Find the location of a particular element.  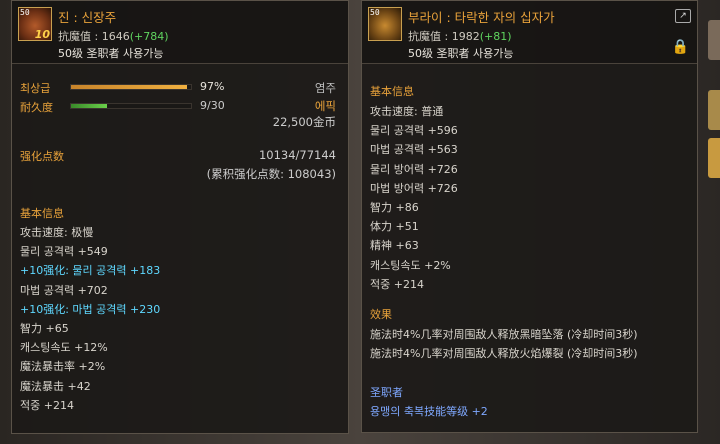

item-icon: 50 is located at coordinates (385, 24).